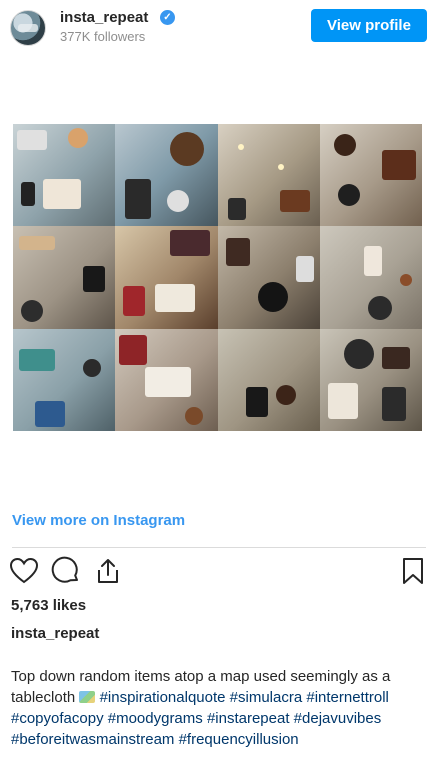 This screenshot has height=768, width=432. I want to click on world-map-emoji, so click(87, 697).